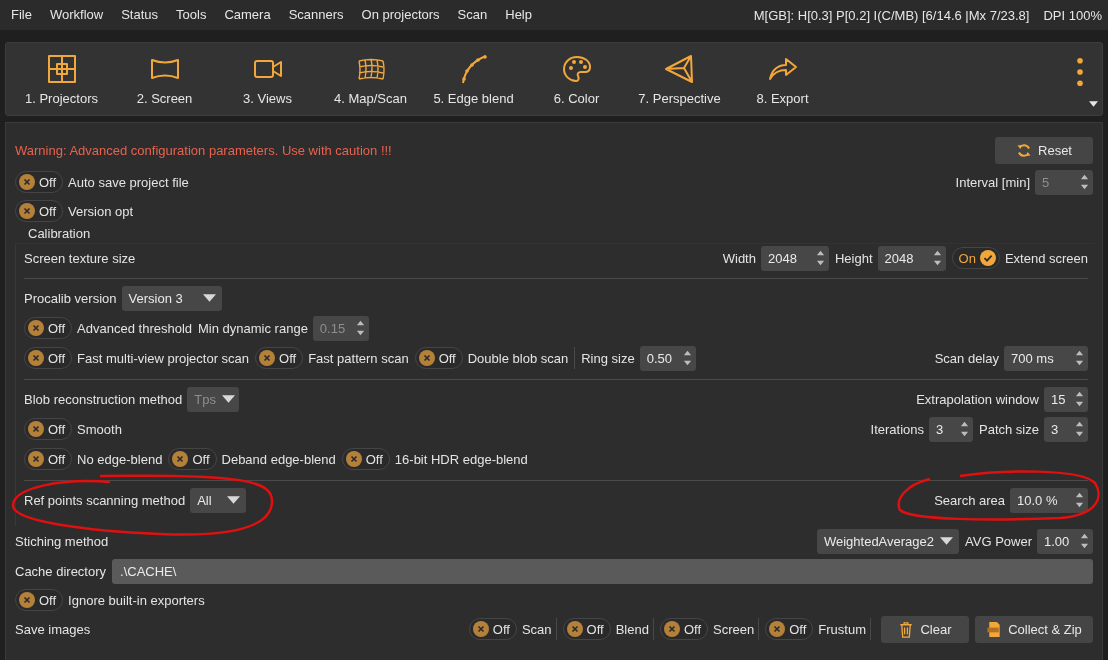  What do you see at coordinates (992, 182) in the screenshot?
I see `field-label: Interval [min]` at bounding box center [992, 182].